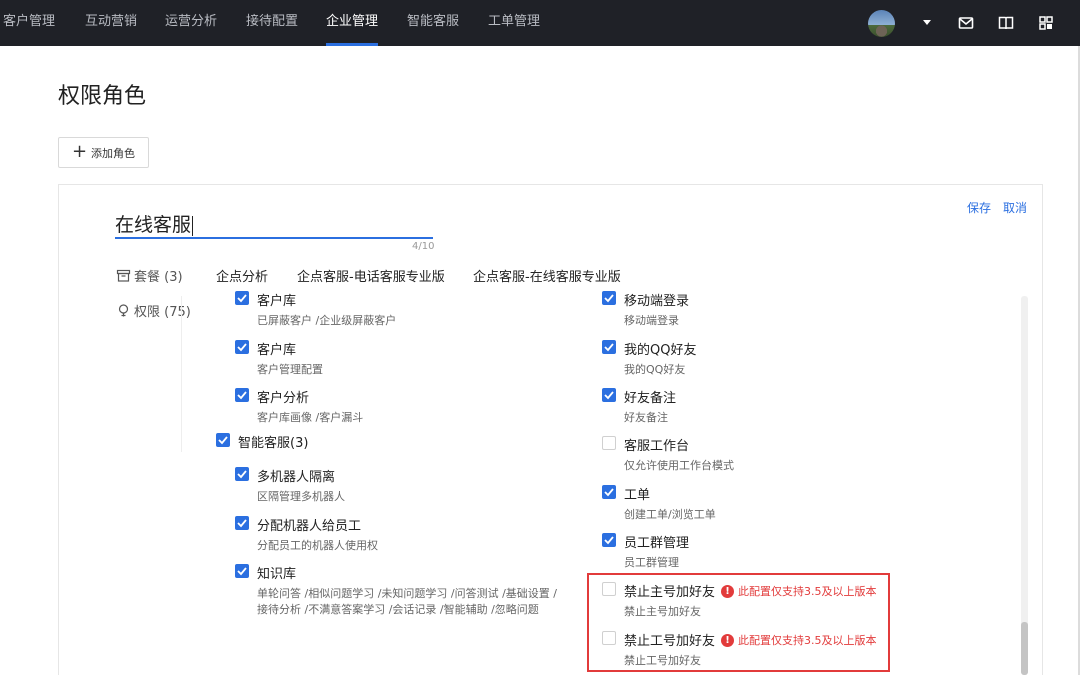 This screenshot has width=1080, height=675. I want to click on list-item: 客户库 已屏蔽客户 /企业级屏蔽客户, so click(391, 309).